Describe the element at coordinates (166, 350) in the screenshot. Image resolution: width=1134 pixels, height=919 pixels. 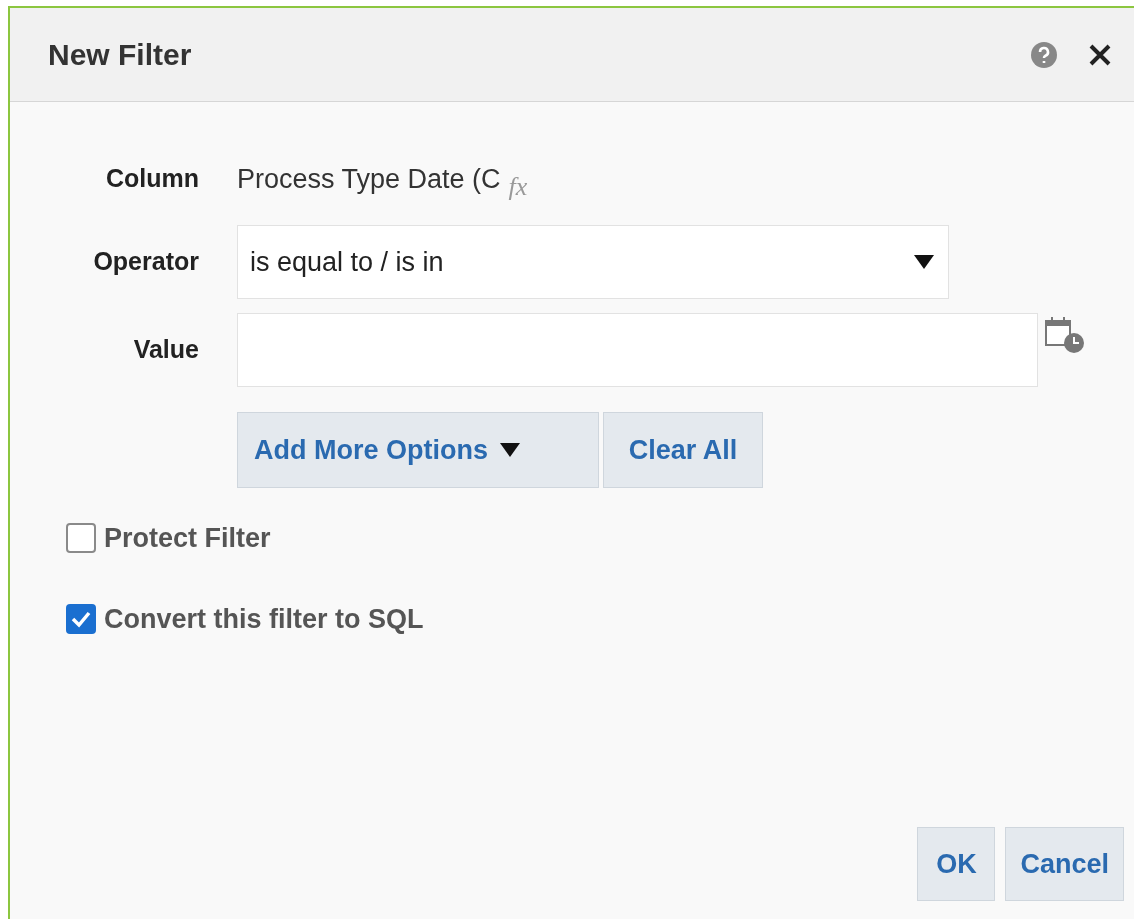
I see `field-label: Value` at that location.